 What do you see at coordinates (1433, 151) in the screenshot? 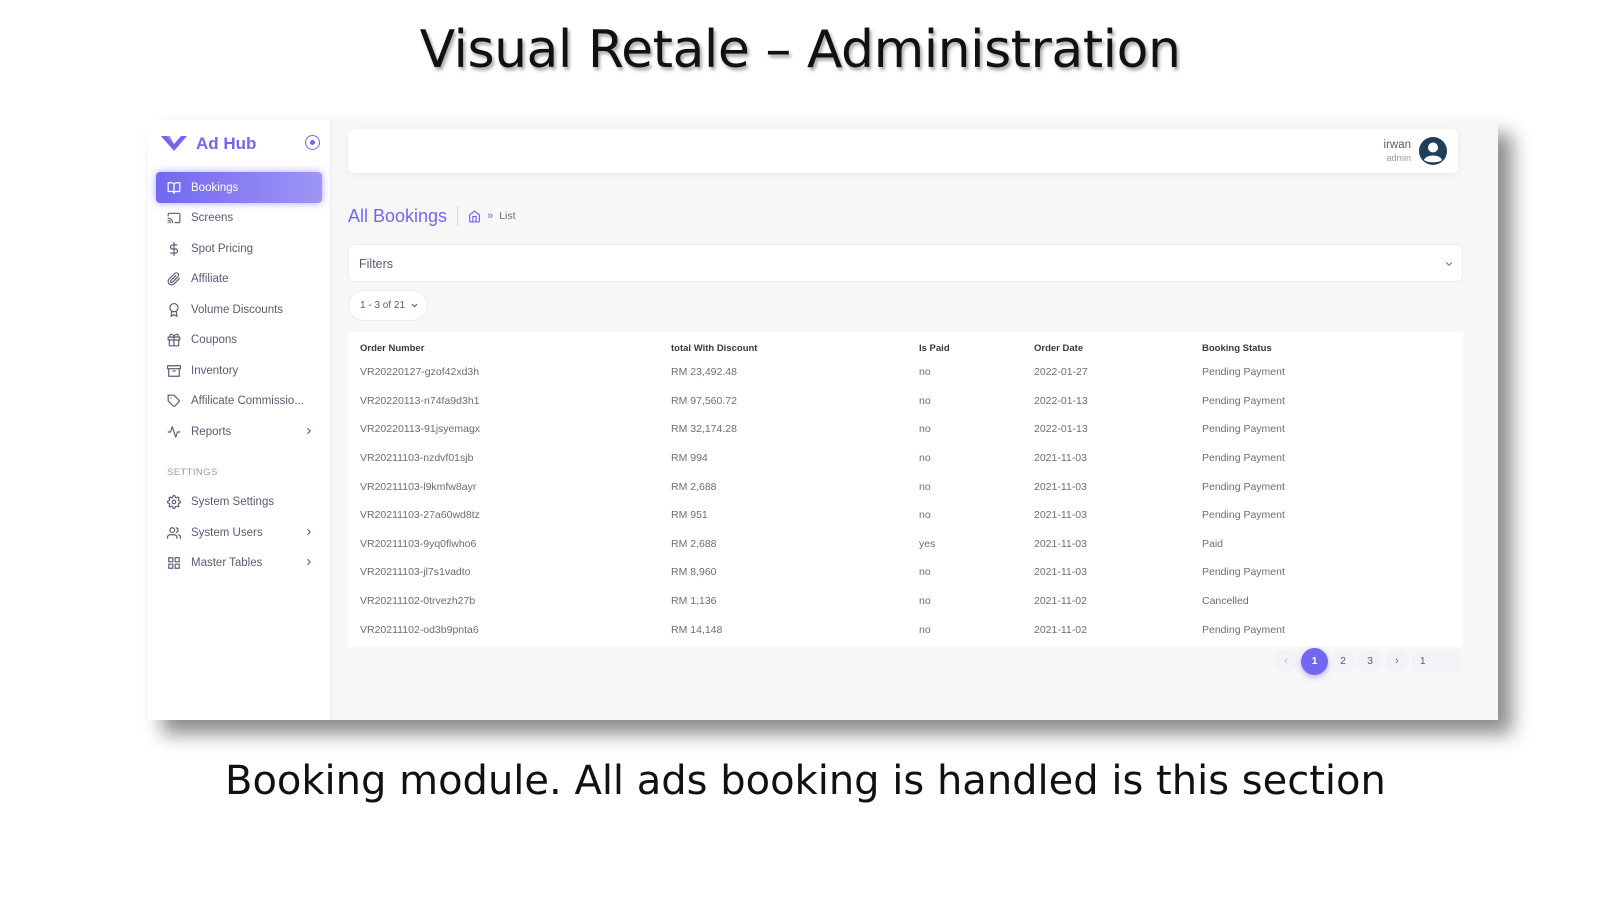
I see `user-avatar-icon` at bounding box center [1433, 151].